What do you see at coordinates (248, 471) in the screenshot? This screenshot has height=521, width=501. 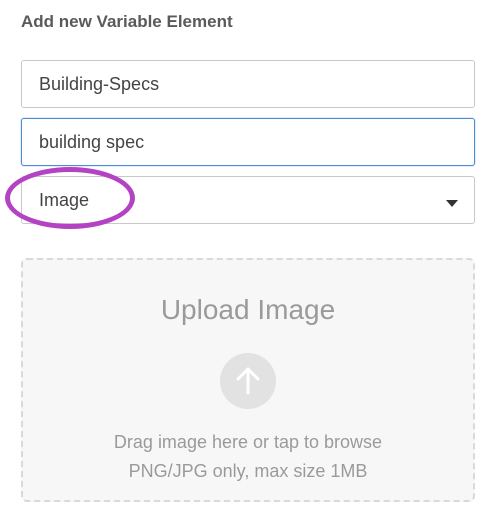 I see `upload-constraints-text: PNG/JPG only, max size 1MB` at bounding box center [248, 471].